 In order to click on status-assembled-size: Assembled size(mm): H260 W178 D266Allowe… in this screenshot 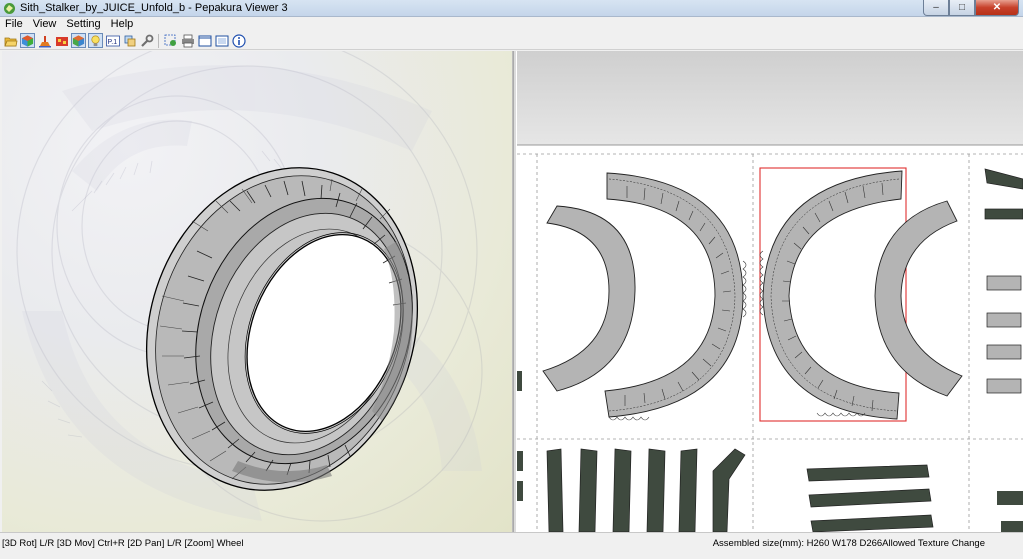, I will do `click(848, 543)`.